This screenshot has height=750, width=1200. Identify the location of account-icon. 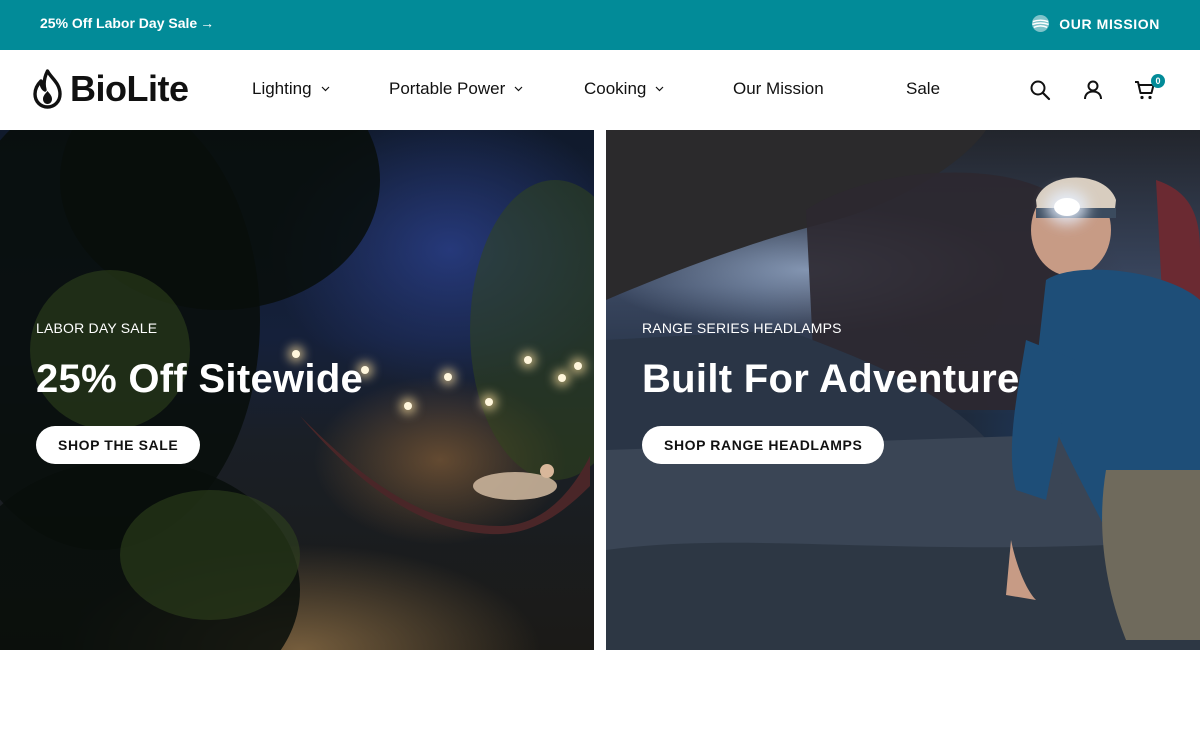
(1093, 90).